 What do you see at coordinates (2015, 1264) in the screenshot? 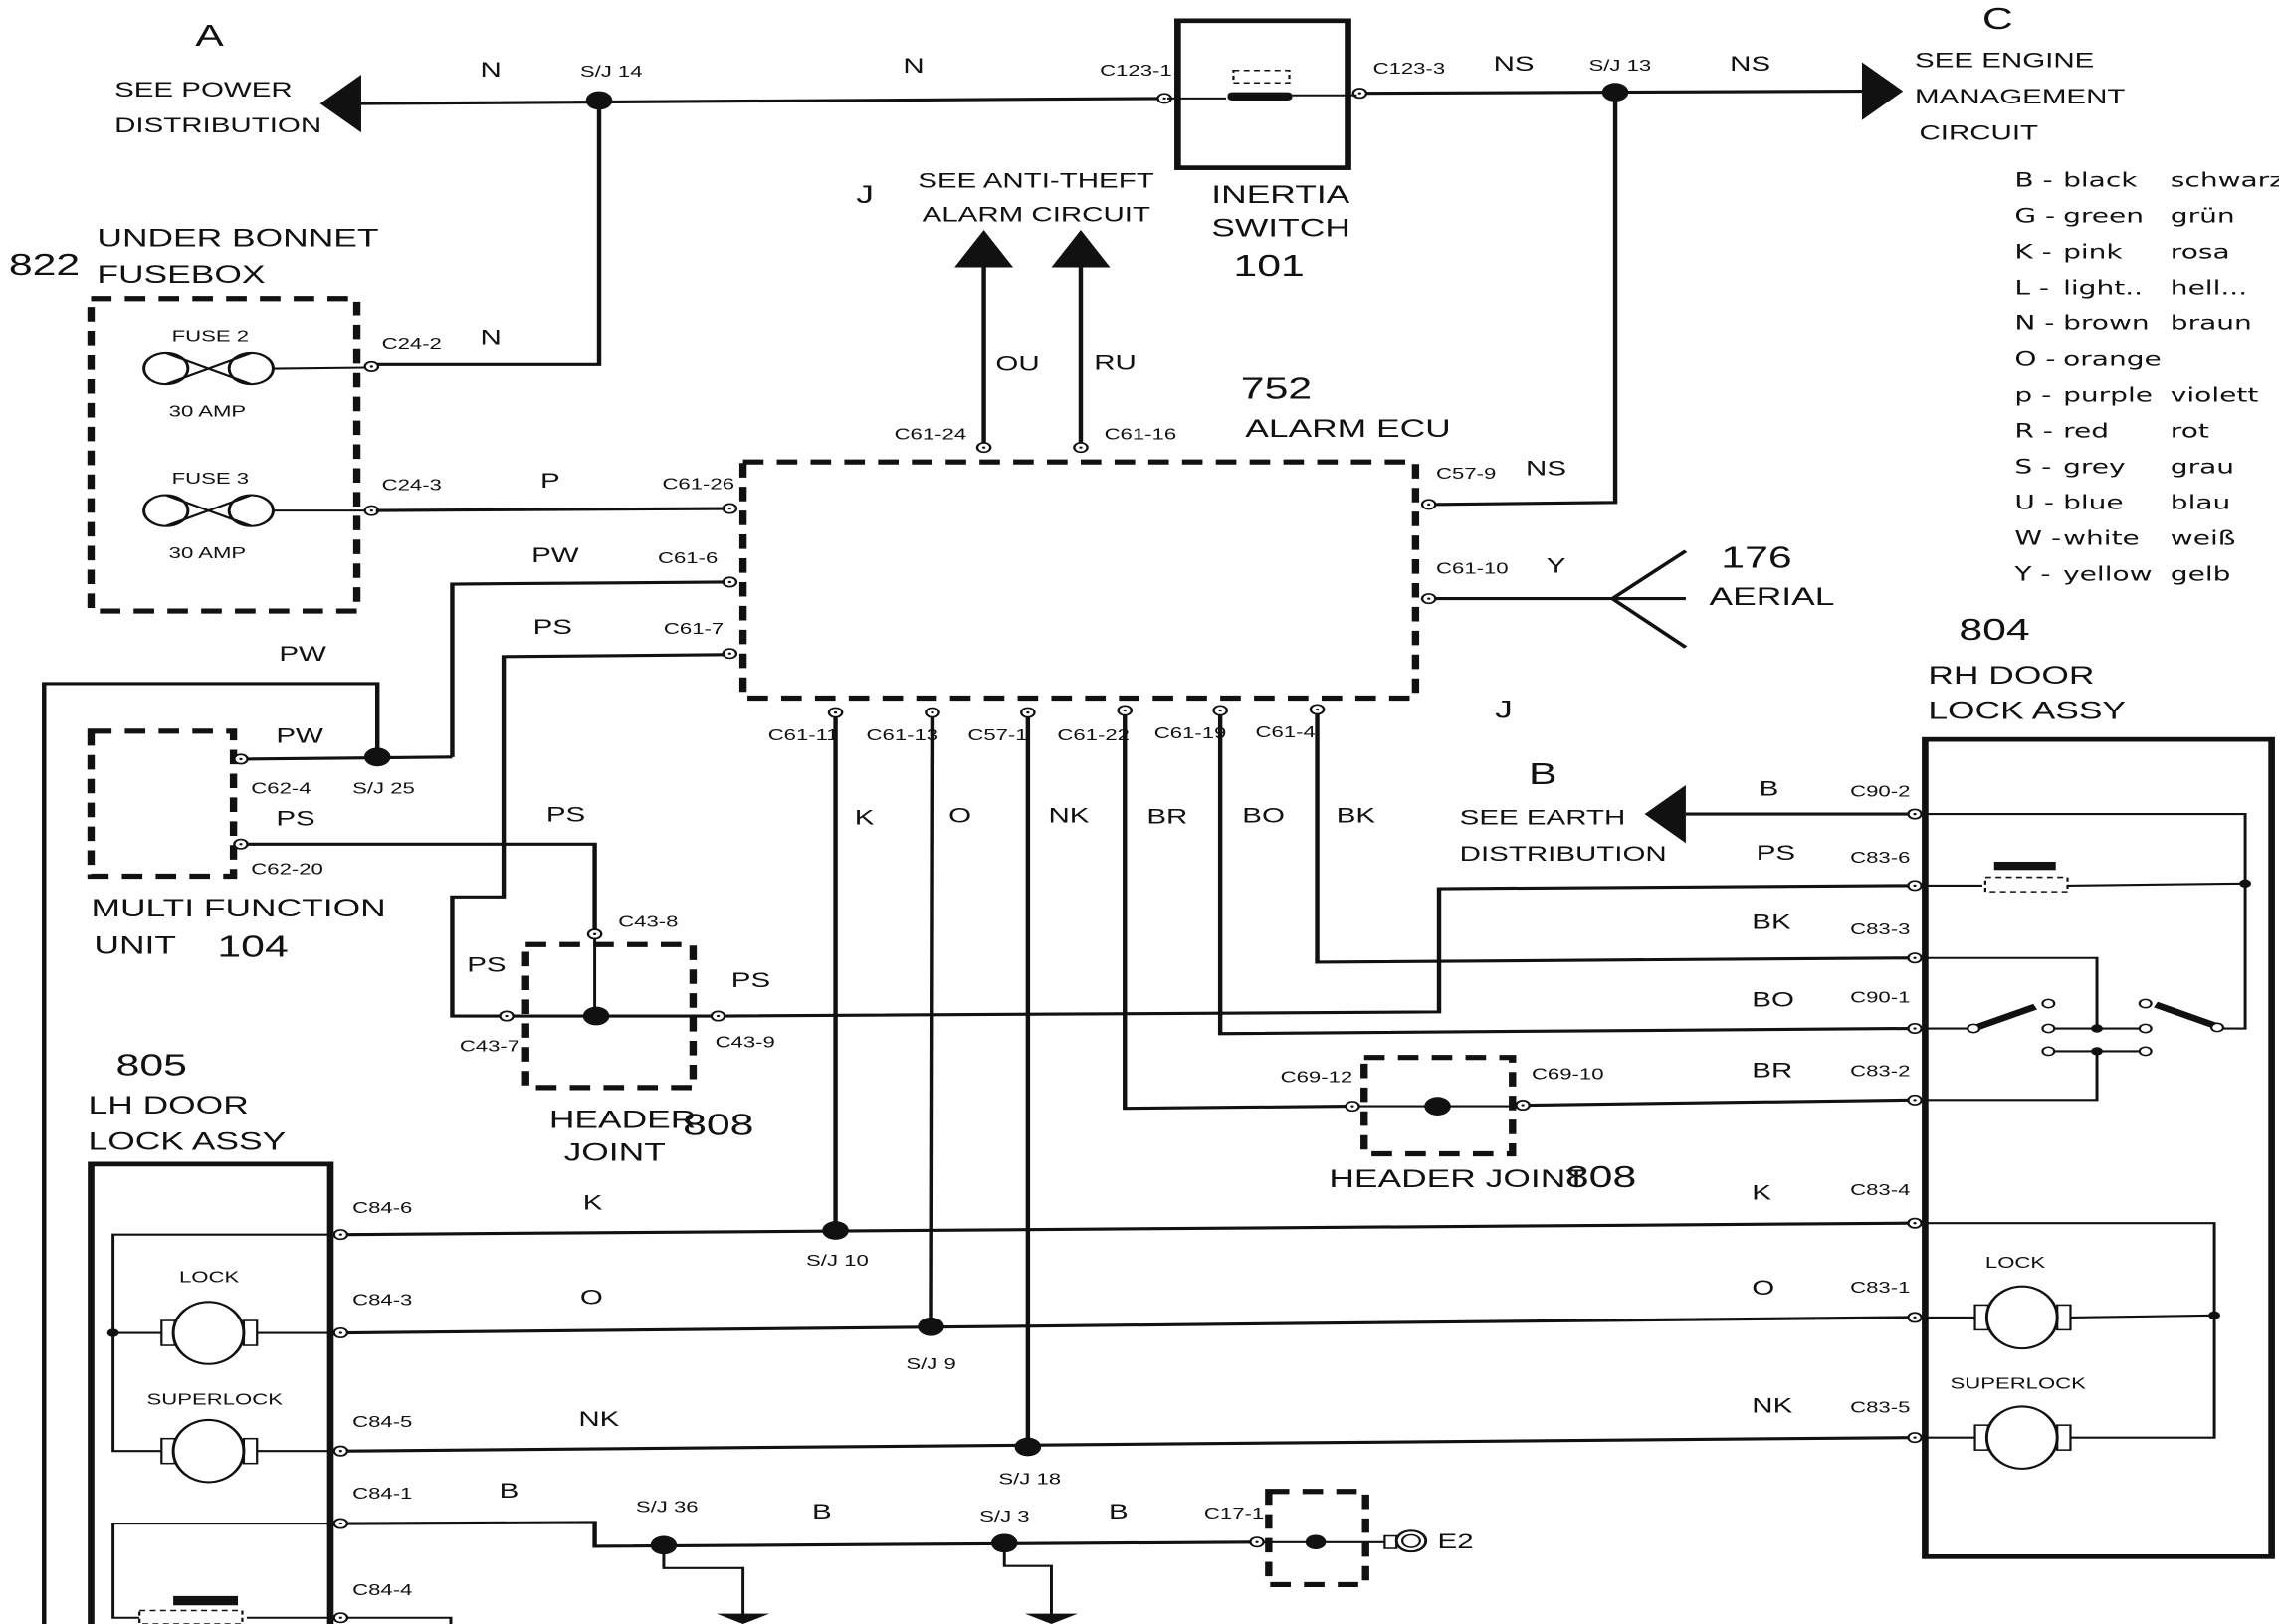
I see `rh-lock-label: LOCK` at bounding box center [2015, 1264].